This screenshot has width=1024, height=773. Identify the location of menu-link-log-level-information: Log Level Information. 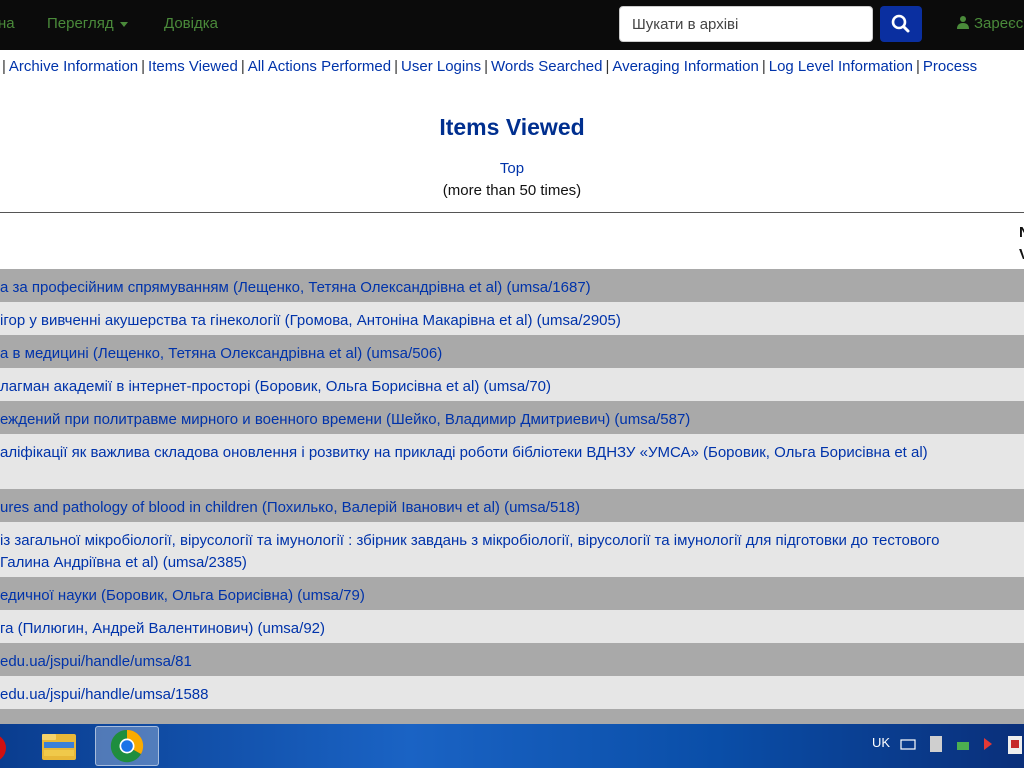
(841, 66).